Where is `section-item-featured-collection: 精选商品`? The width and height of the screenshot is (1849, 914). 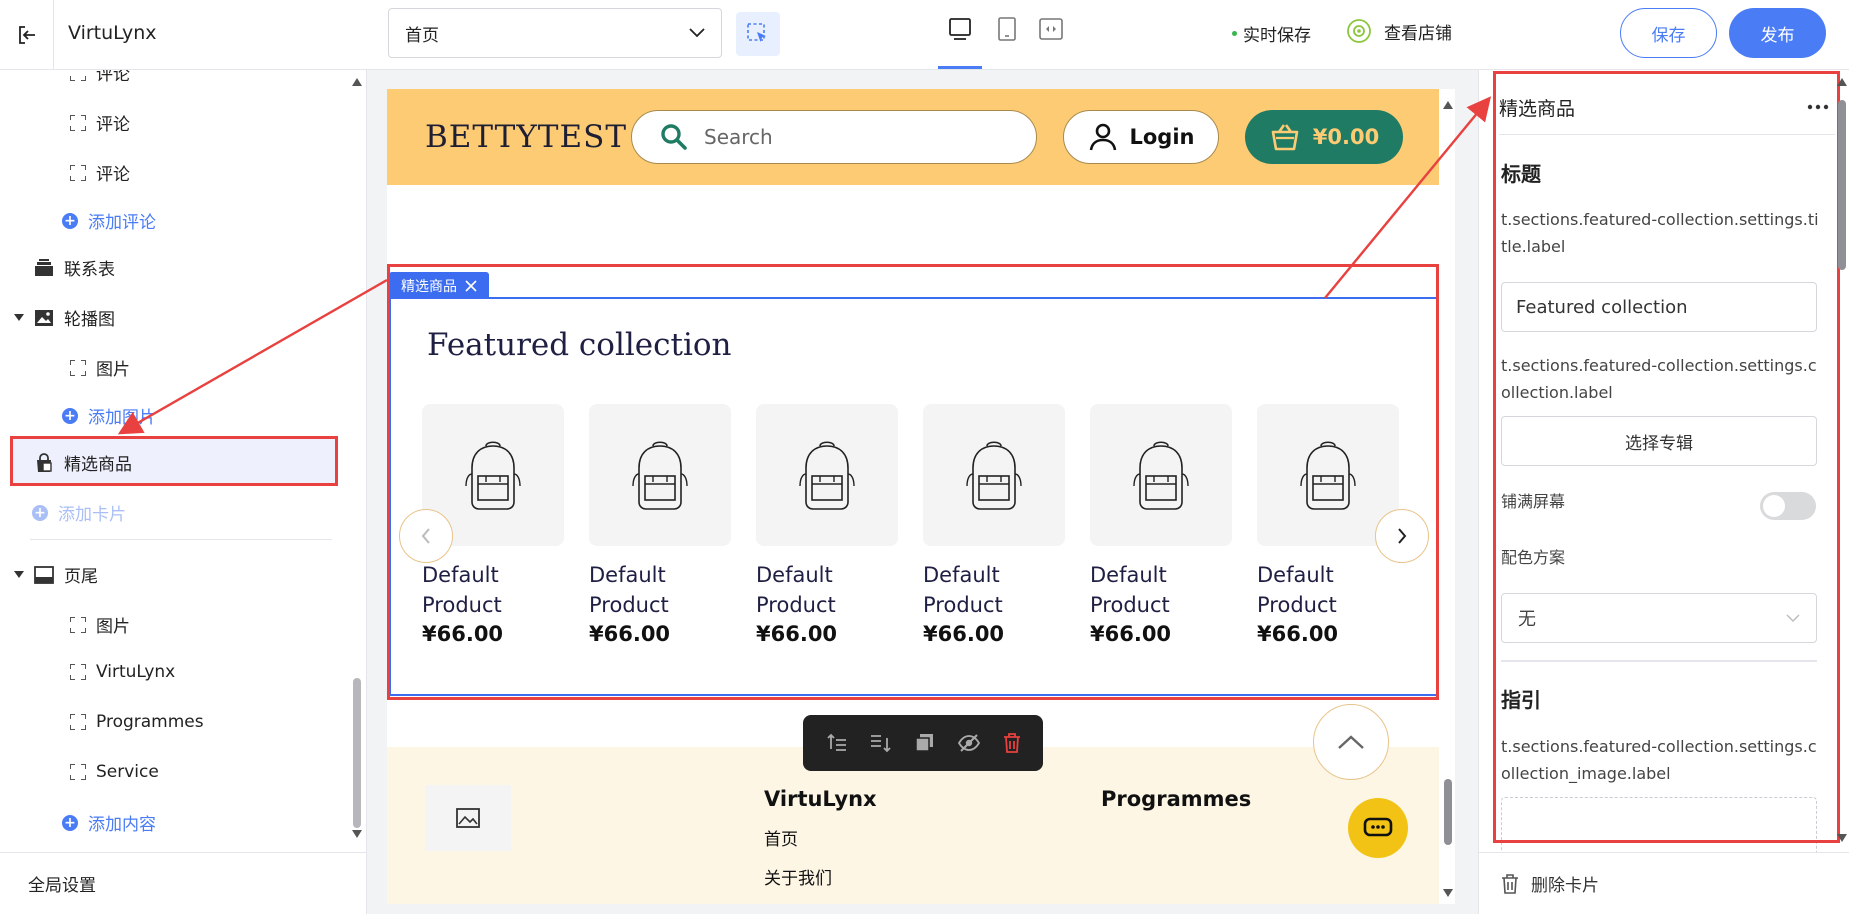
section-item-featured-collection: 精选商品 is located at coordinates (83, 462).